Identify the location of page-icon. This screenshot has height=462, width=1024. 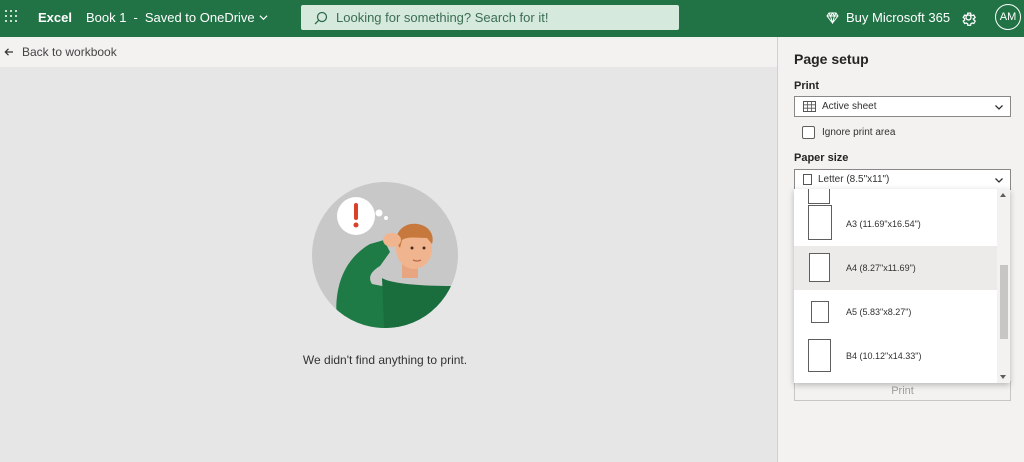
(807, 179).